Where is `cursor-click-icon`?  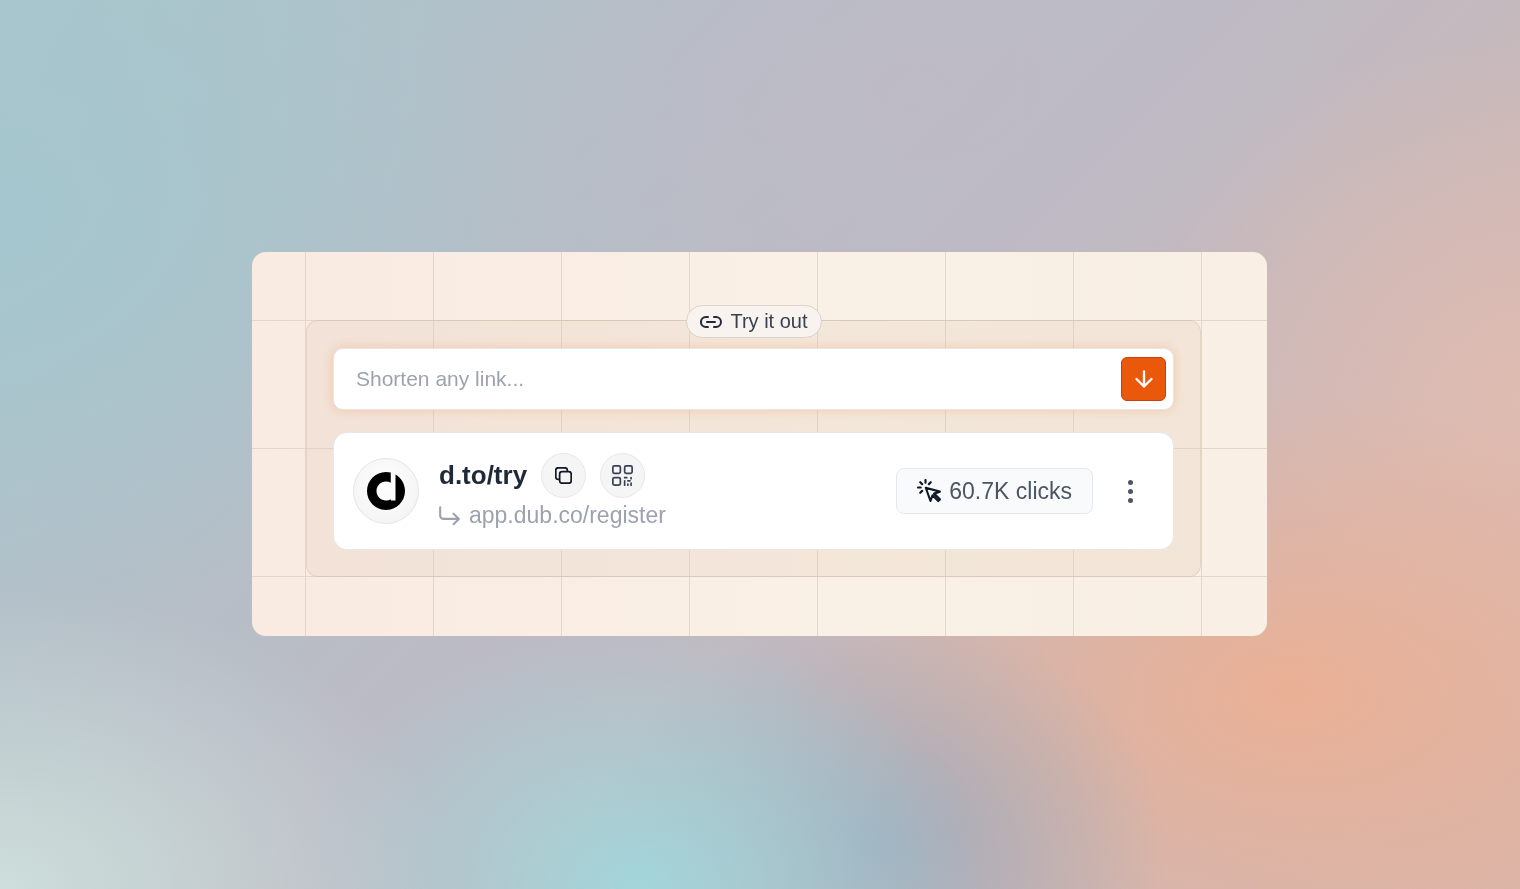
cursor-click-icon is located at coordinates (929, 491).